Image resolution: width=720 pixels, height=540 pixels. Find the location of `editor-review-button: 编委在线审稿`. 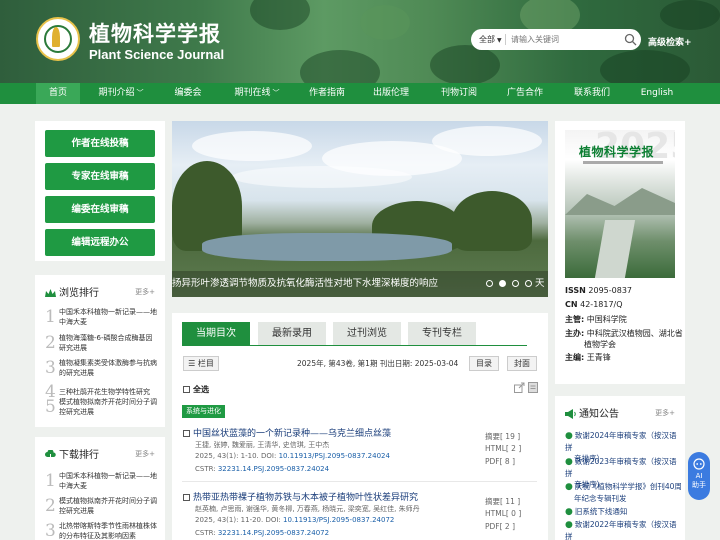

editor-review-button: 编委在线审稿 is located at coordinates (100, 209).